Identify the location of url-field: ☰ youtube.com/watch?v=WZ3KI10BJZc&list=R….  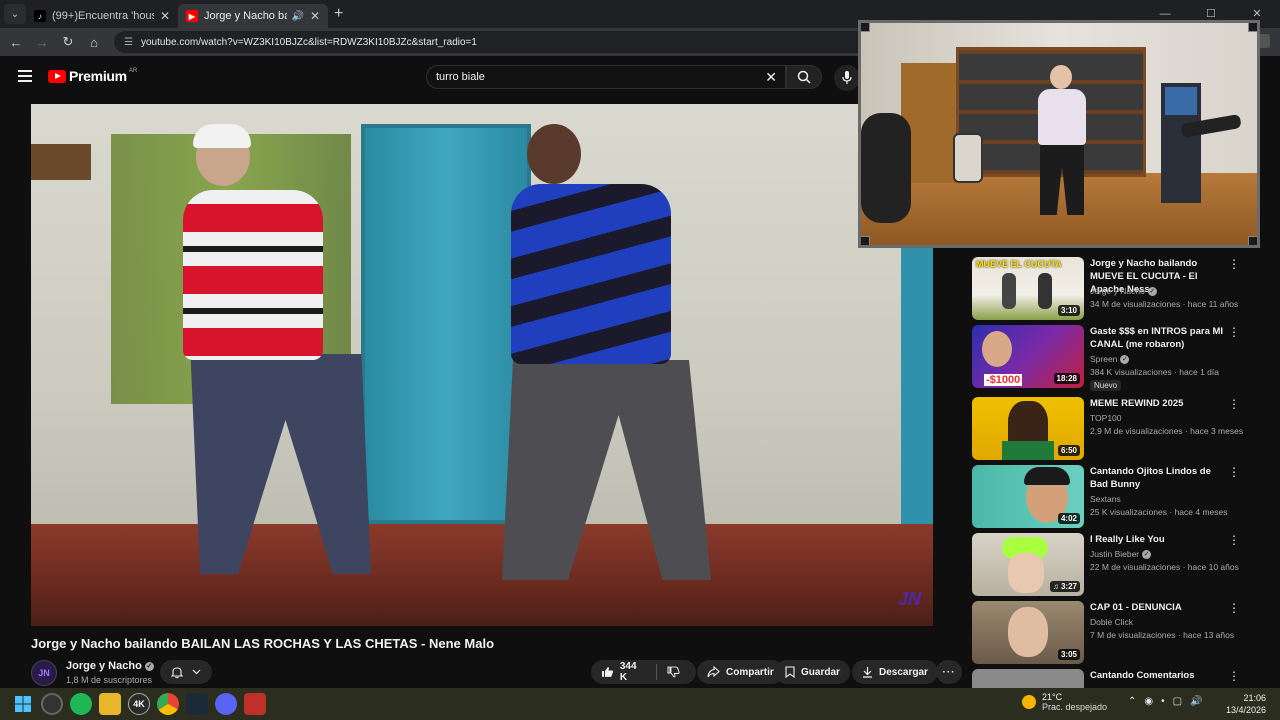
(494, 42).